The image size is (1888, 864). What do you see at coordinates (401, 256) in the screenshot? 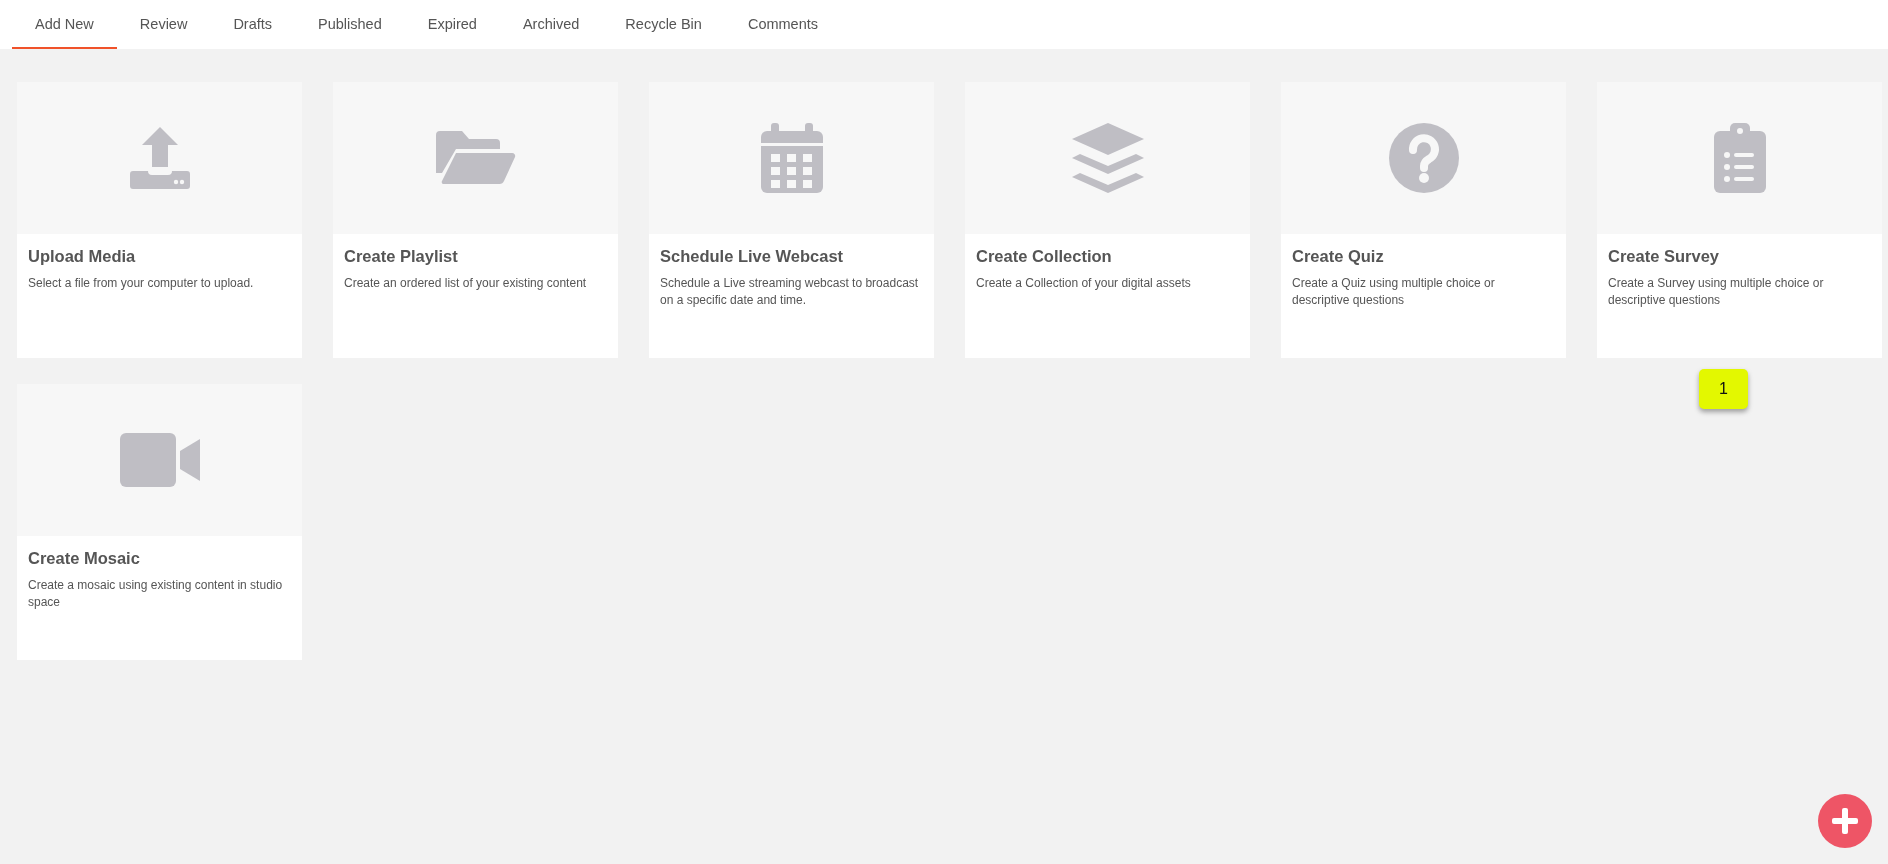
I see `card-title: Create Playlist` at bounding box center [401, 256].